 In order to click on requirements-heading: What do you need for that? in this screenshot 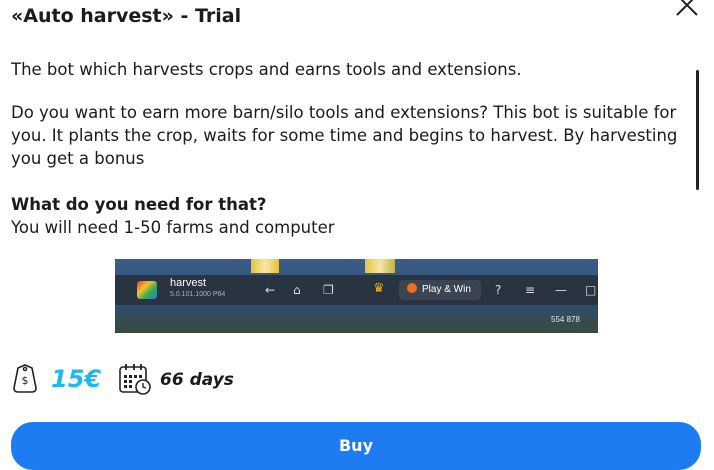, I will do `click(139, 204)`.